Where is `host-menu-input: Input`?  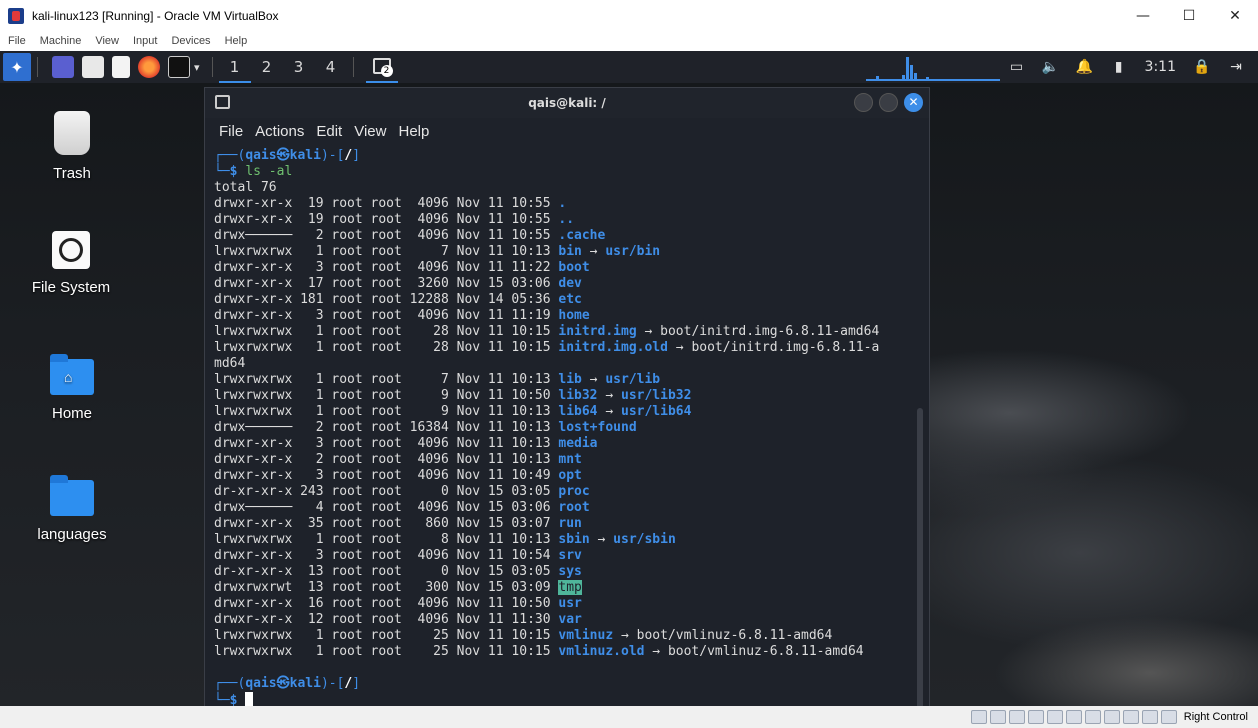 host-menu-input: Input is located at coordinates (145, 41).